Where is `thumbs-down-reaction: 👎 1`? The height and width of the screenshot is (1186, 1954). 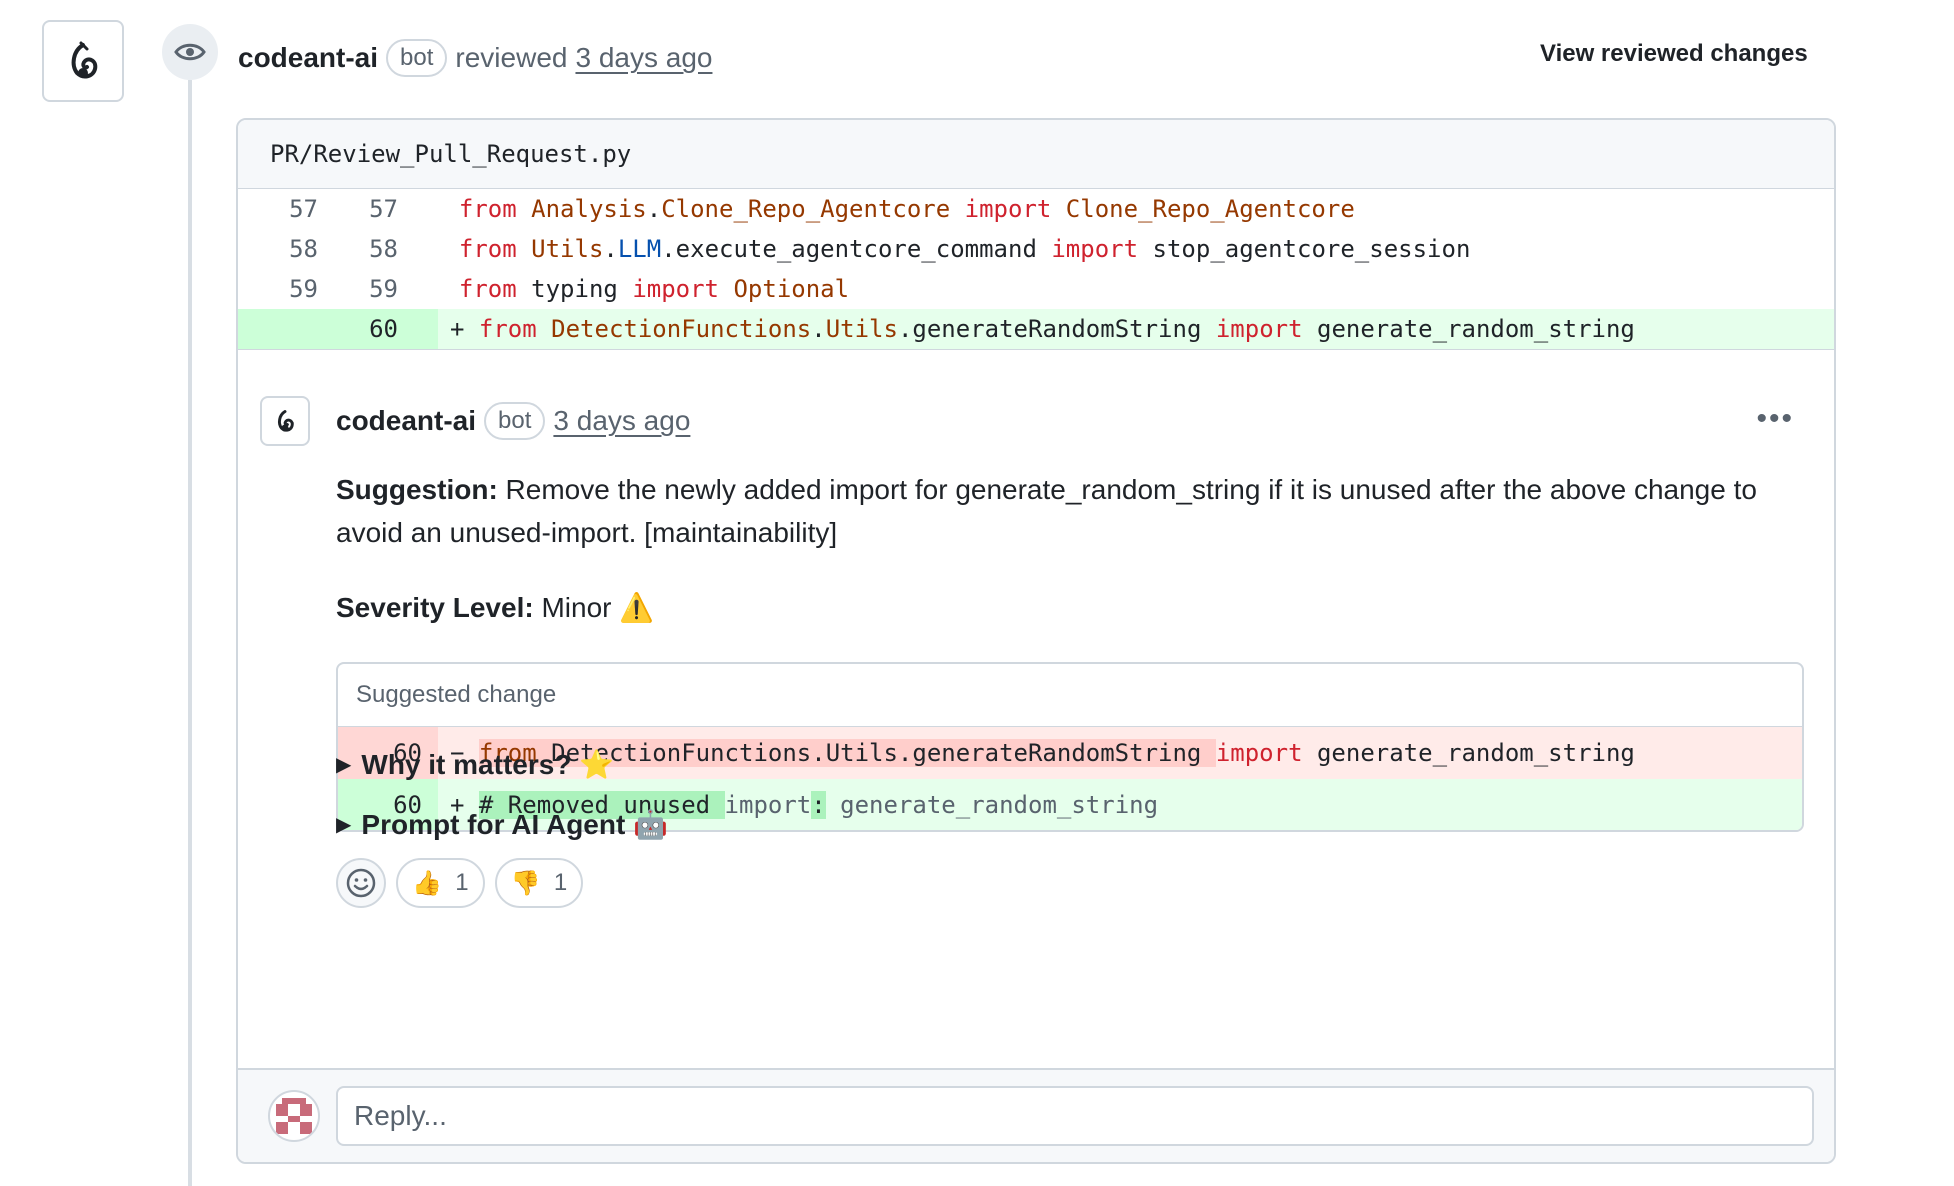
thumbs-down-reaction: 👎 1 is located at coordinates (539, 883).